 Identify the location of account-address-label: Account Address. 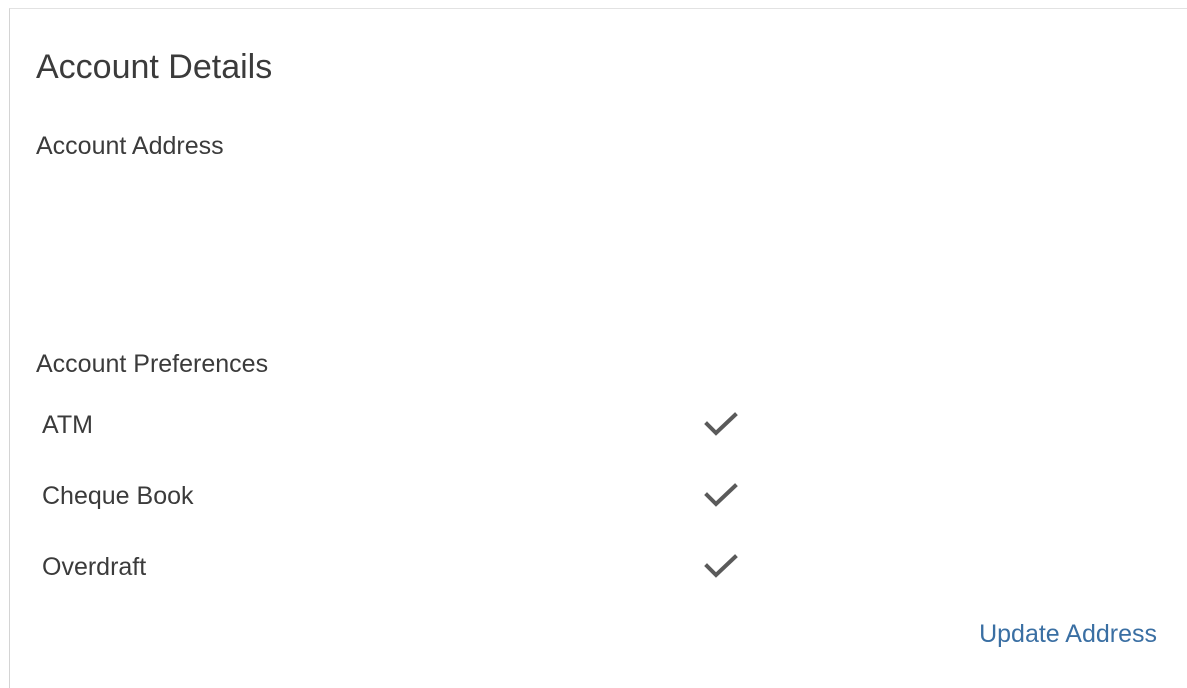
(130, 146).